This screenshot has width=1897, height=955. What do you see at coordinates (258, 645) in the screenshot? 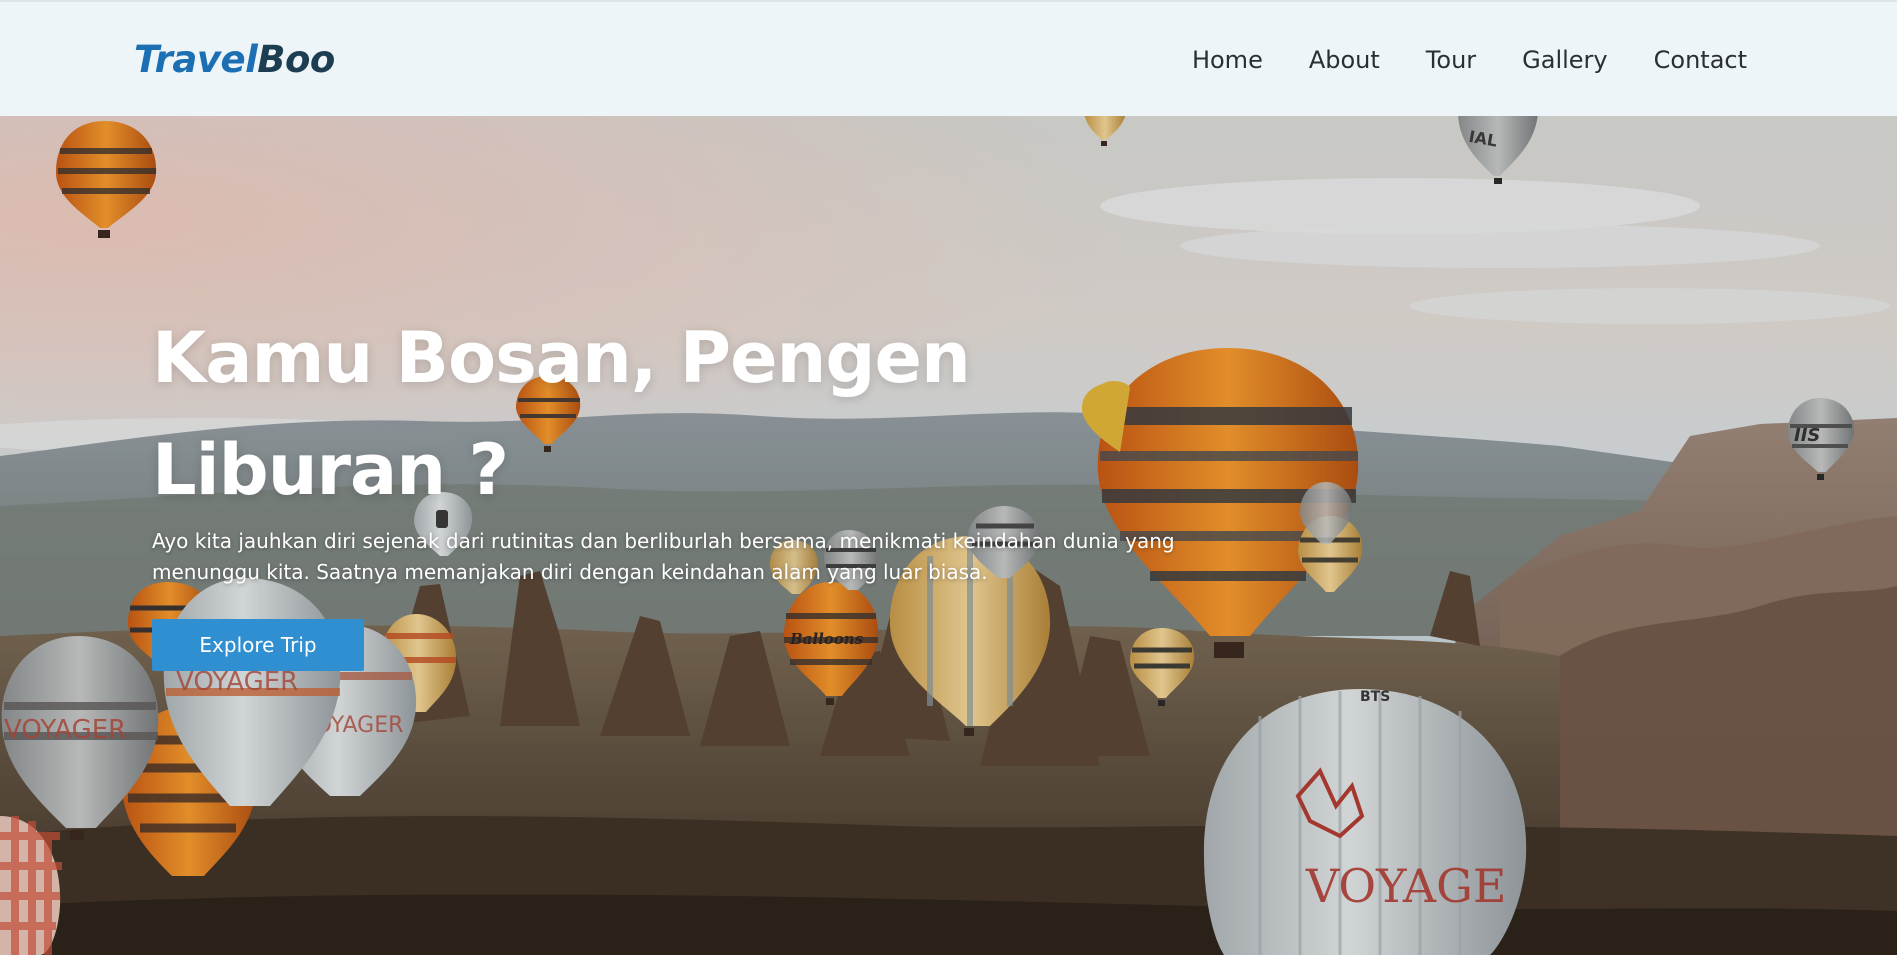
I see `explore-trip-button: Explore Trip` at bounding box center [258, 645].